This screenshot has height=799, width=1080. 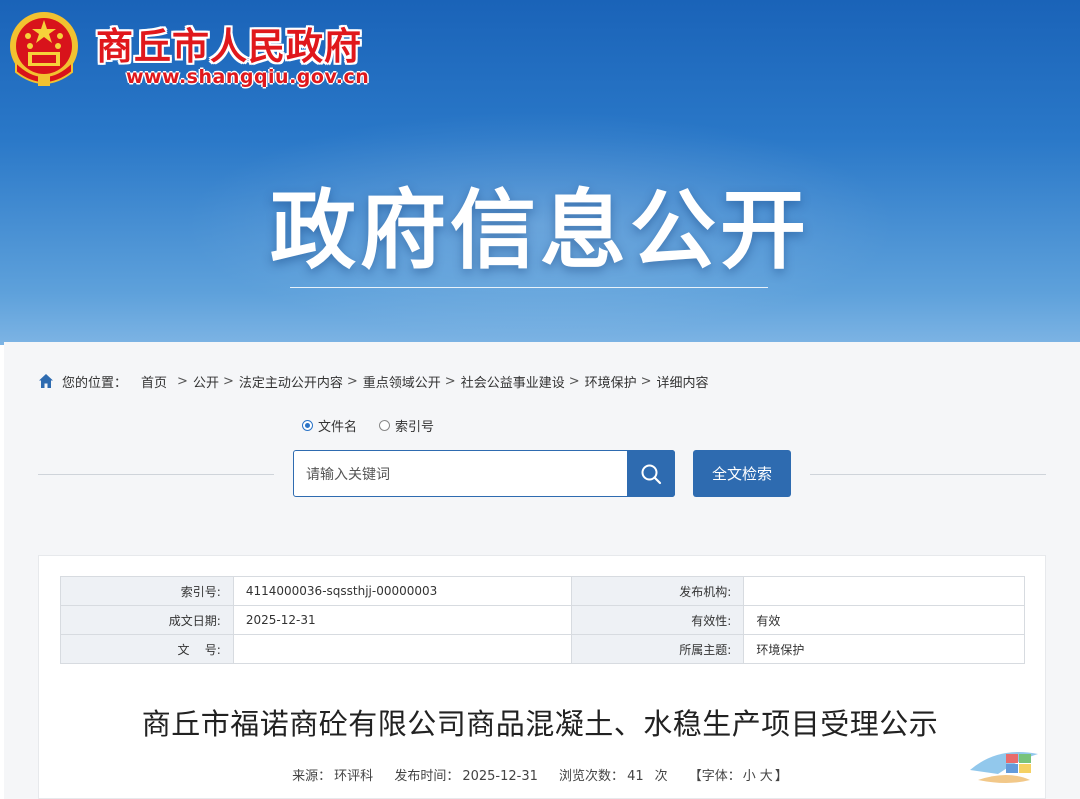 I want to click on search-icon, so click(x=651, y=474).